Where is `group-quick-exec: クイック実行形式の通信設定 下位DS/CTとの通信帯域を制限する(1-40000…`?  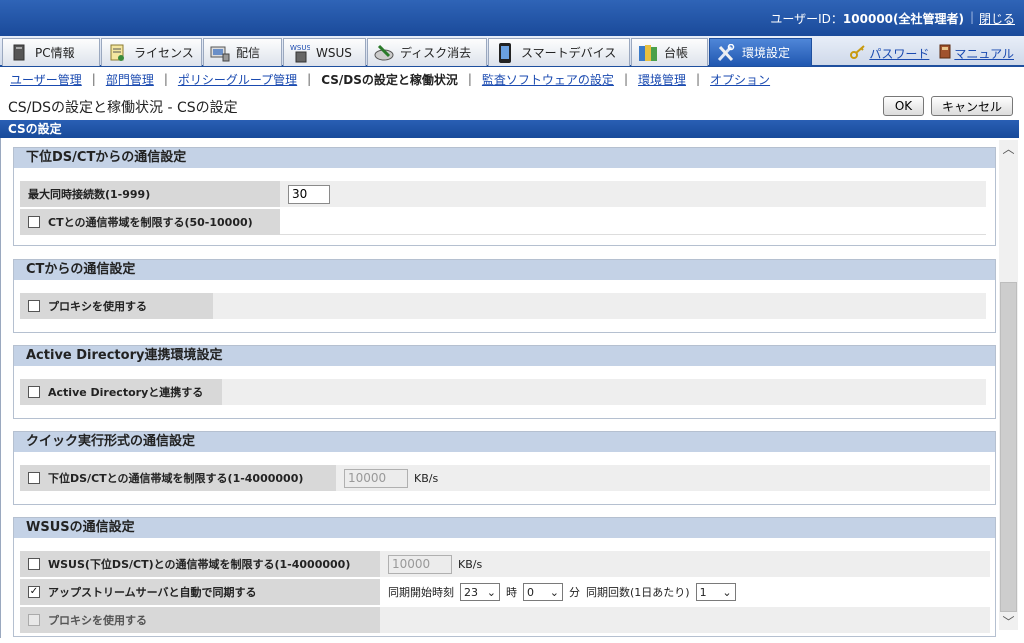
group-quick-exec: クイック実行形式の通信設定 下位DS/CTとの通信帯域を制限する(1-40000… is located at coordinates (504, 468).